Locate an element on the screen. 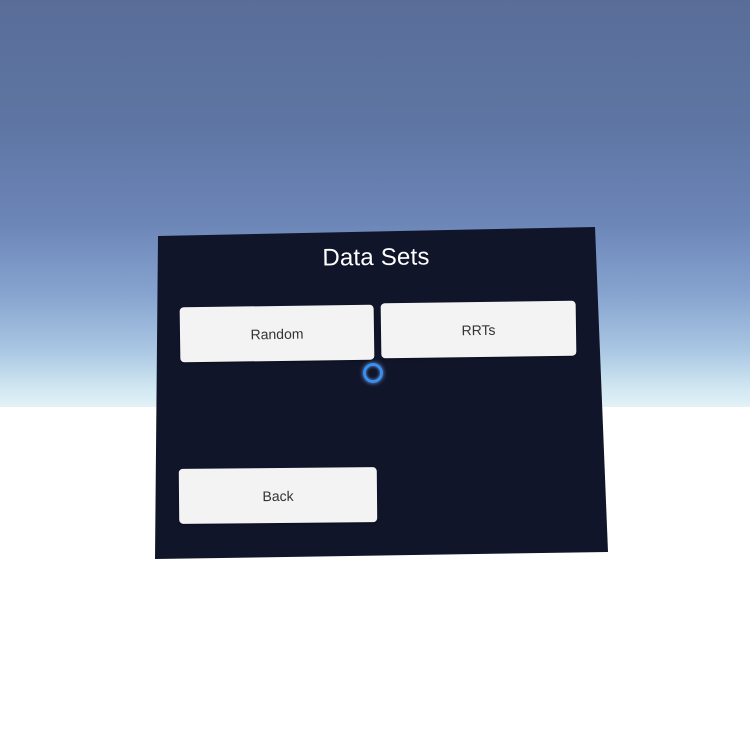 This screenshot has width=750, height=750. back-button-label: Back is located at coordinates (278, 495).